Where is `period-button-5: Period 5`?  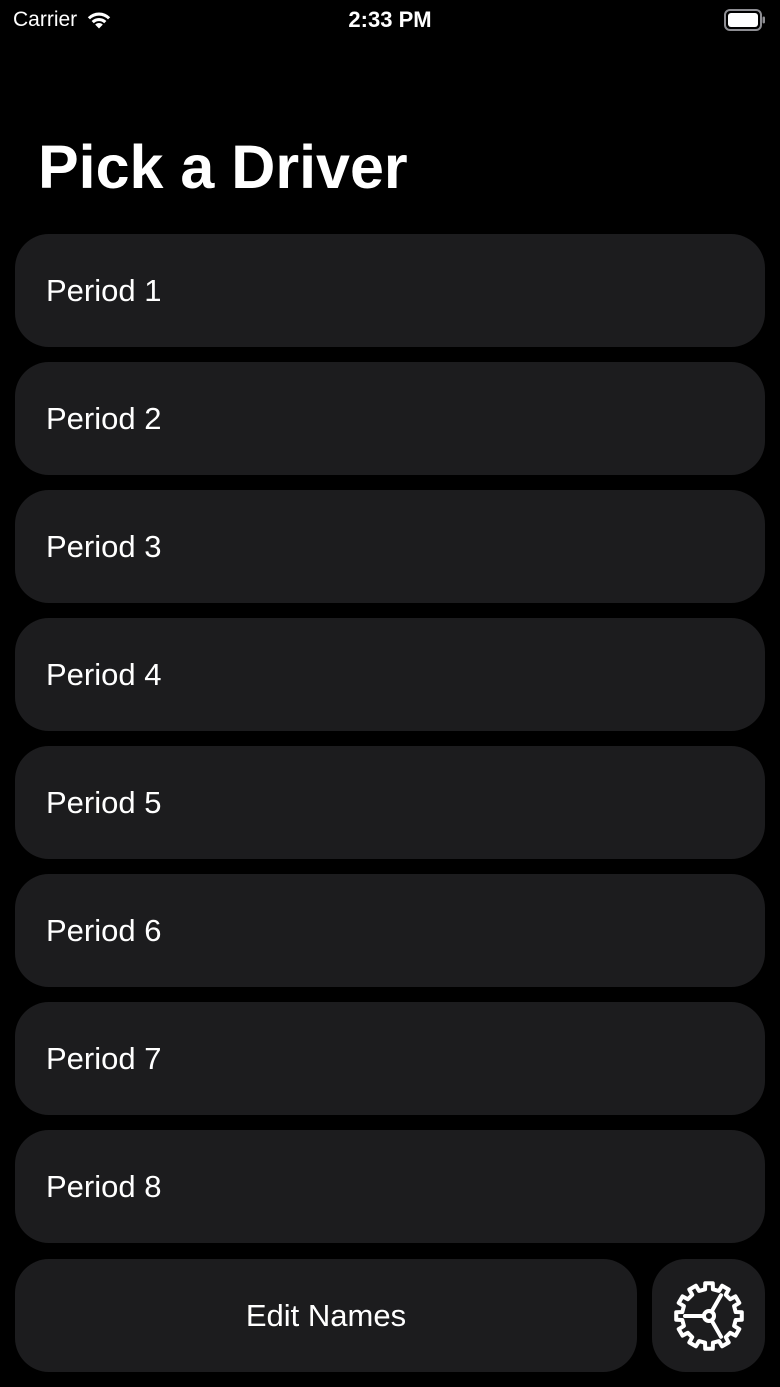 period-button-5: Period 5 is located at coordinates (390, 802).